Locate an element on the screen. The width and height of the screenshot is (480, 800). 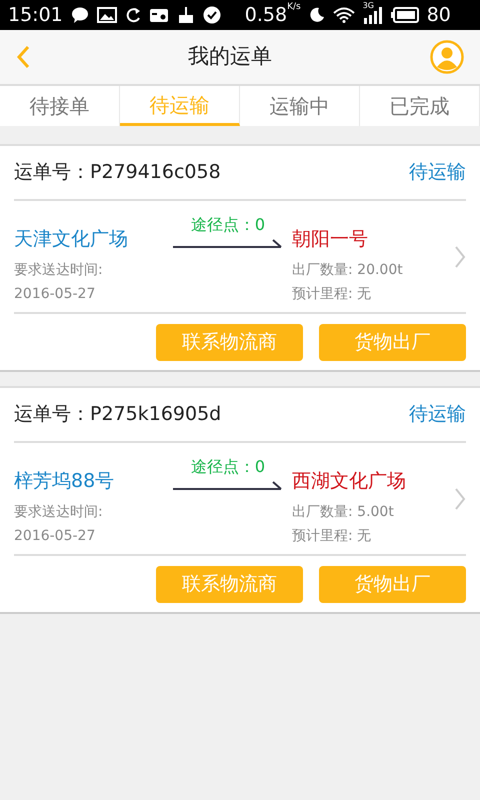
sync-icon is located at coordinates (132, 15).